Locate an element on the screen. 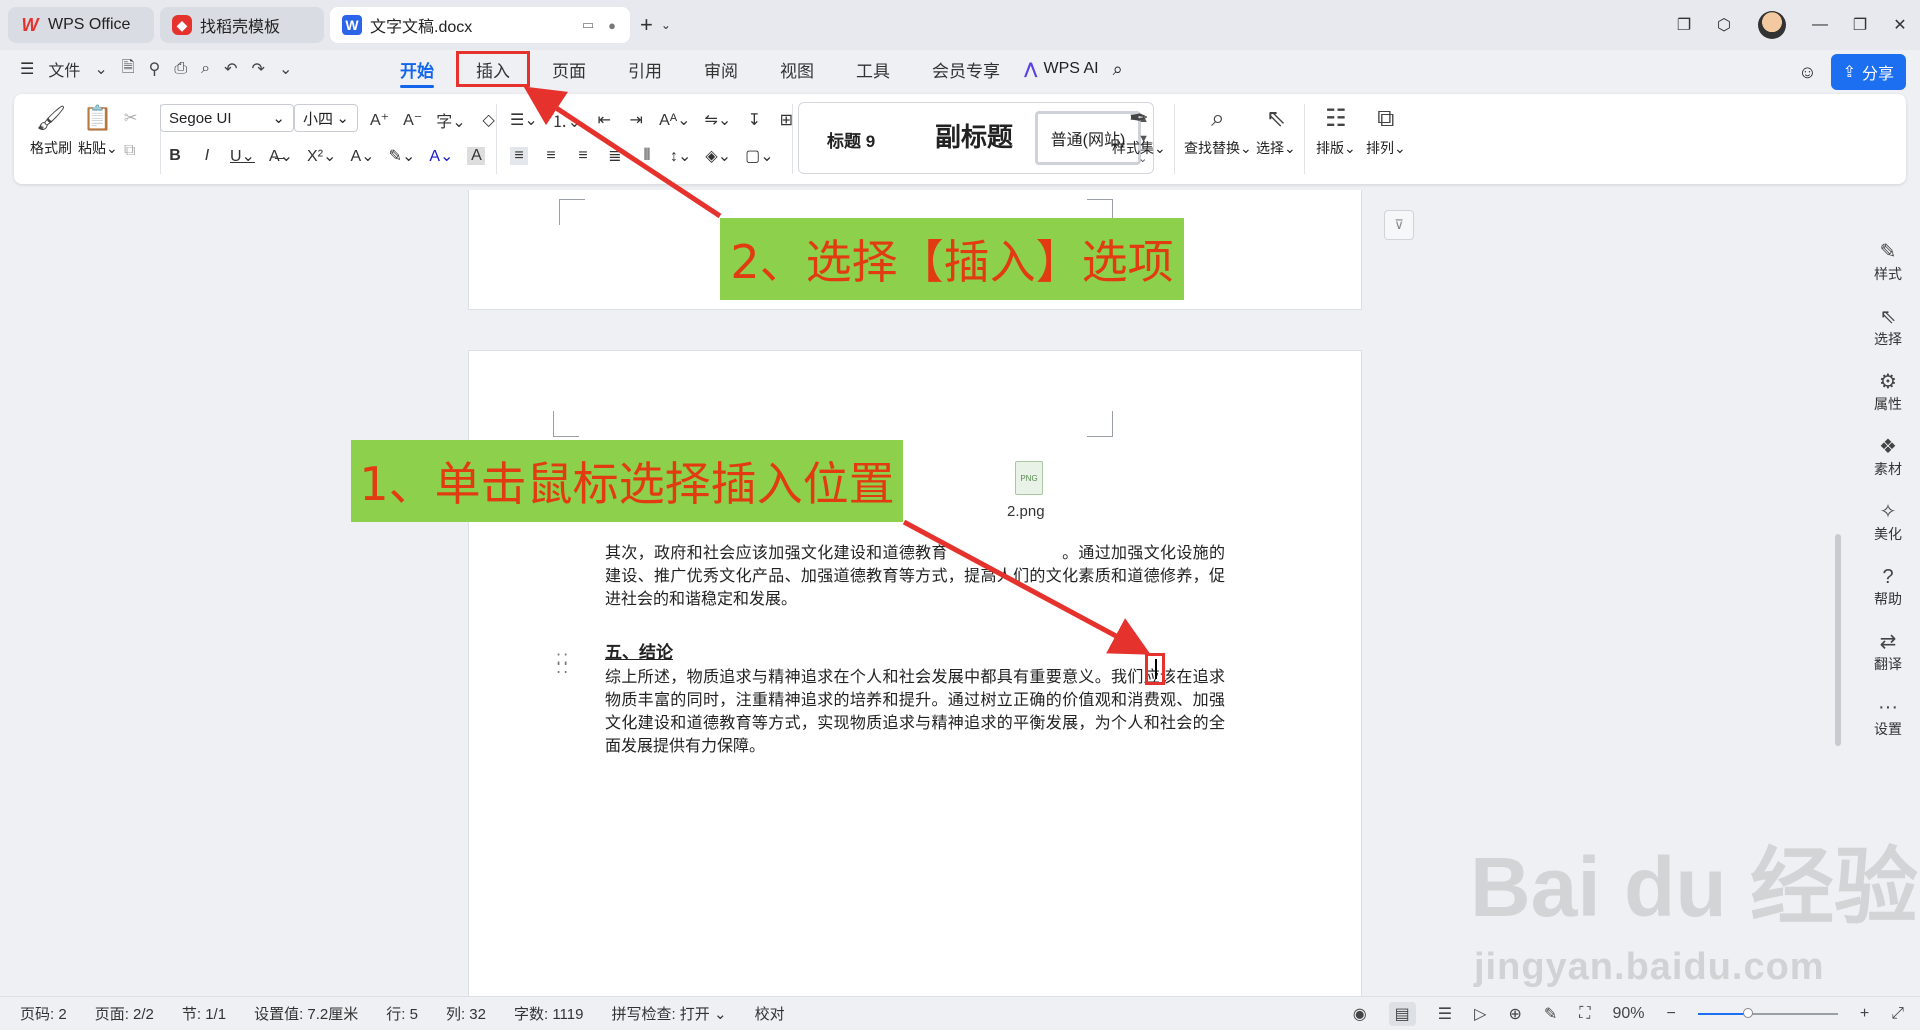 Image resolution: width=1920 pixels, height=1030 pixels. font-shrink-icon: A⁻ is located at coordinates (412, 120).